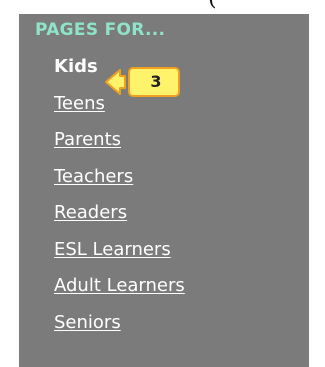 The height and width of the screenshot is (367, 325). Describe the element at coordinates (76, 66) in the screenshot. I see `nav-current-kids: Kids` at that location.